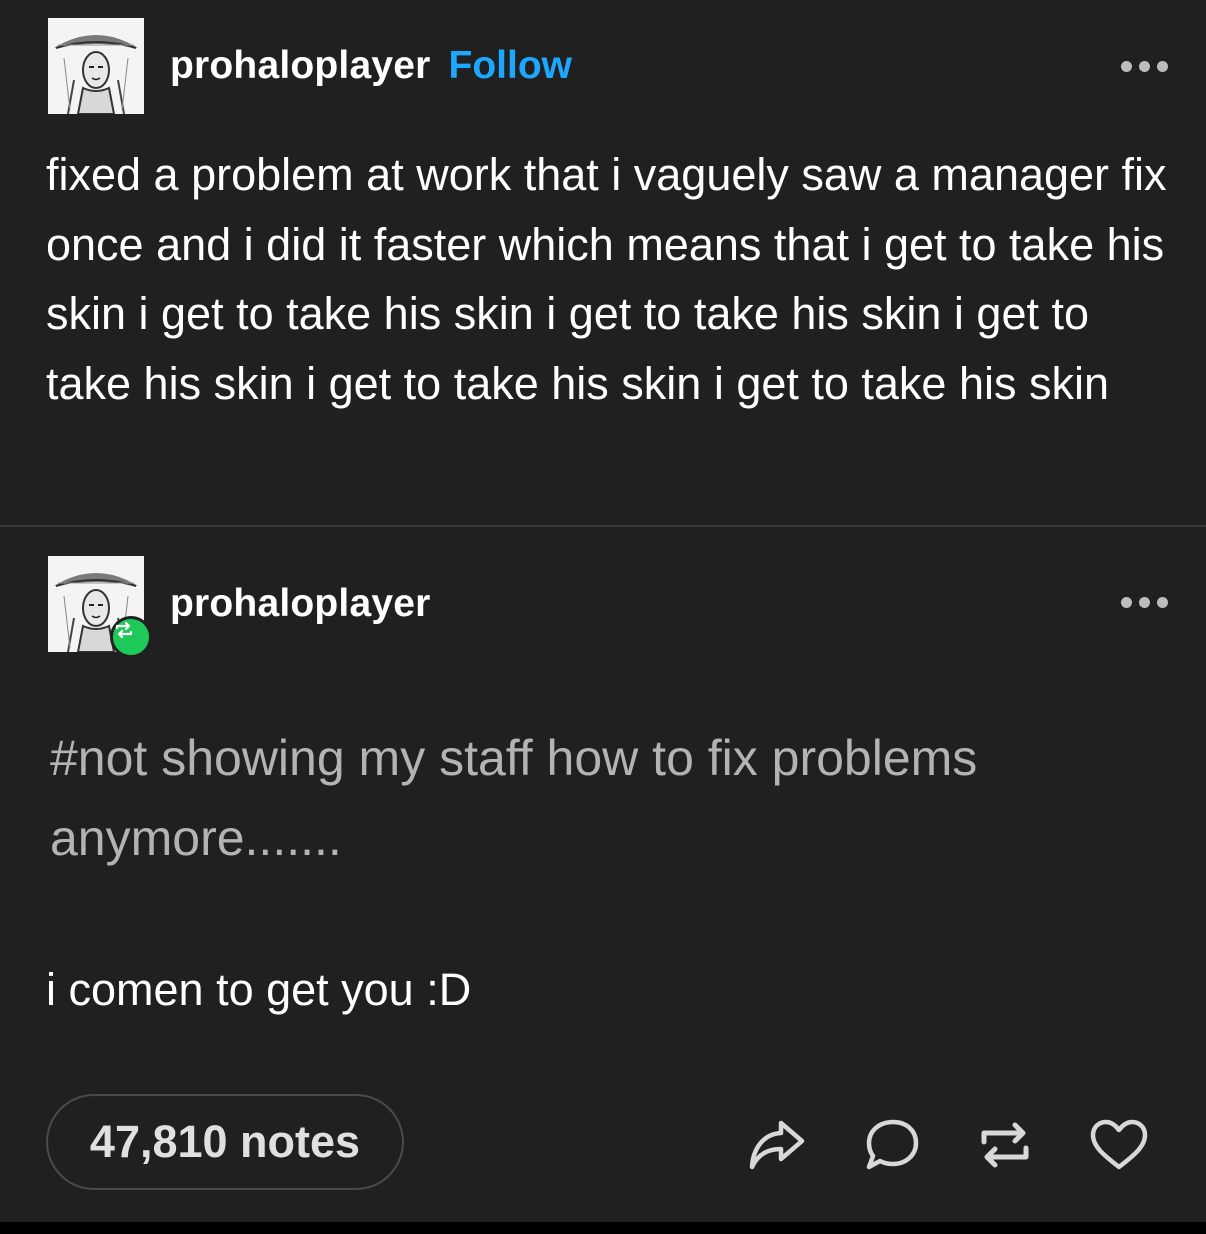  What do you see at coordinates (300, 66) in the screenshot?
I see `post-username: prohaloplayer` at bounding box center [300, 66].